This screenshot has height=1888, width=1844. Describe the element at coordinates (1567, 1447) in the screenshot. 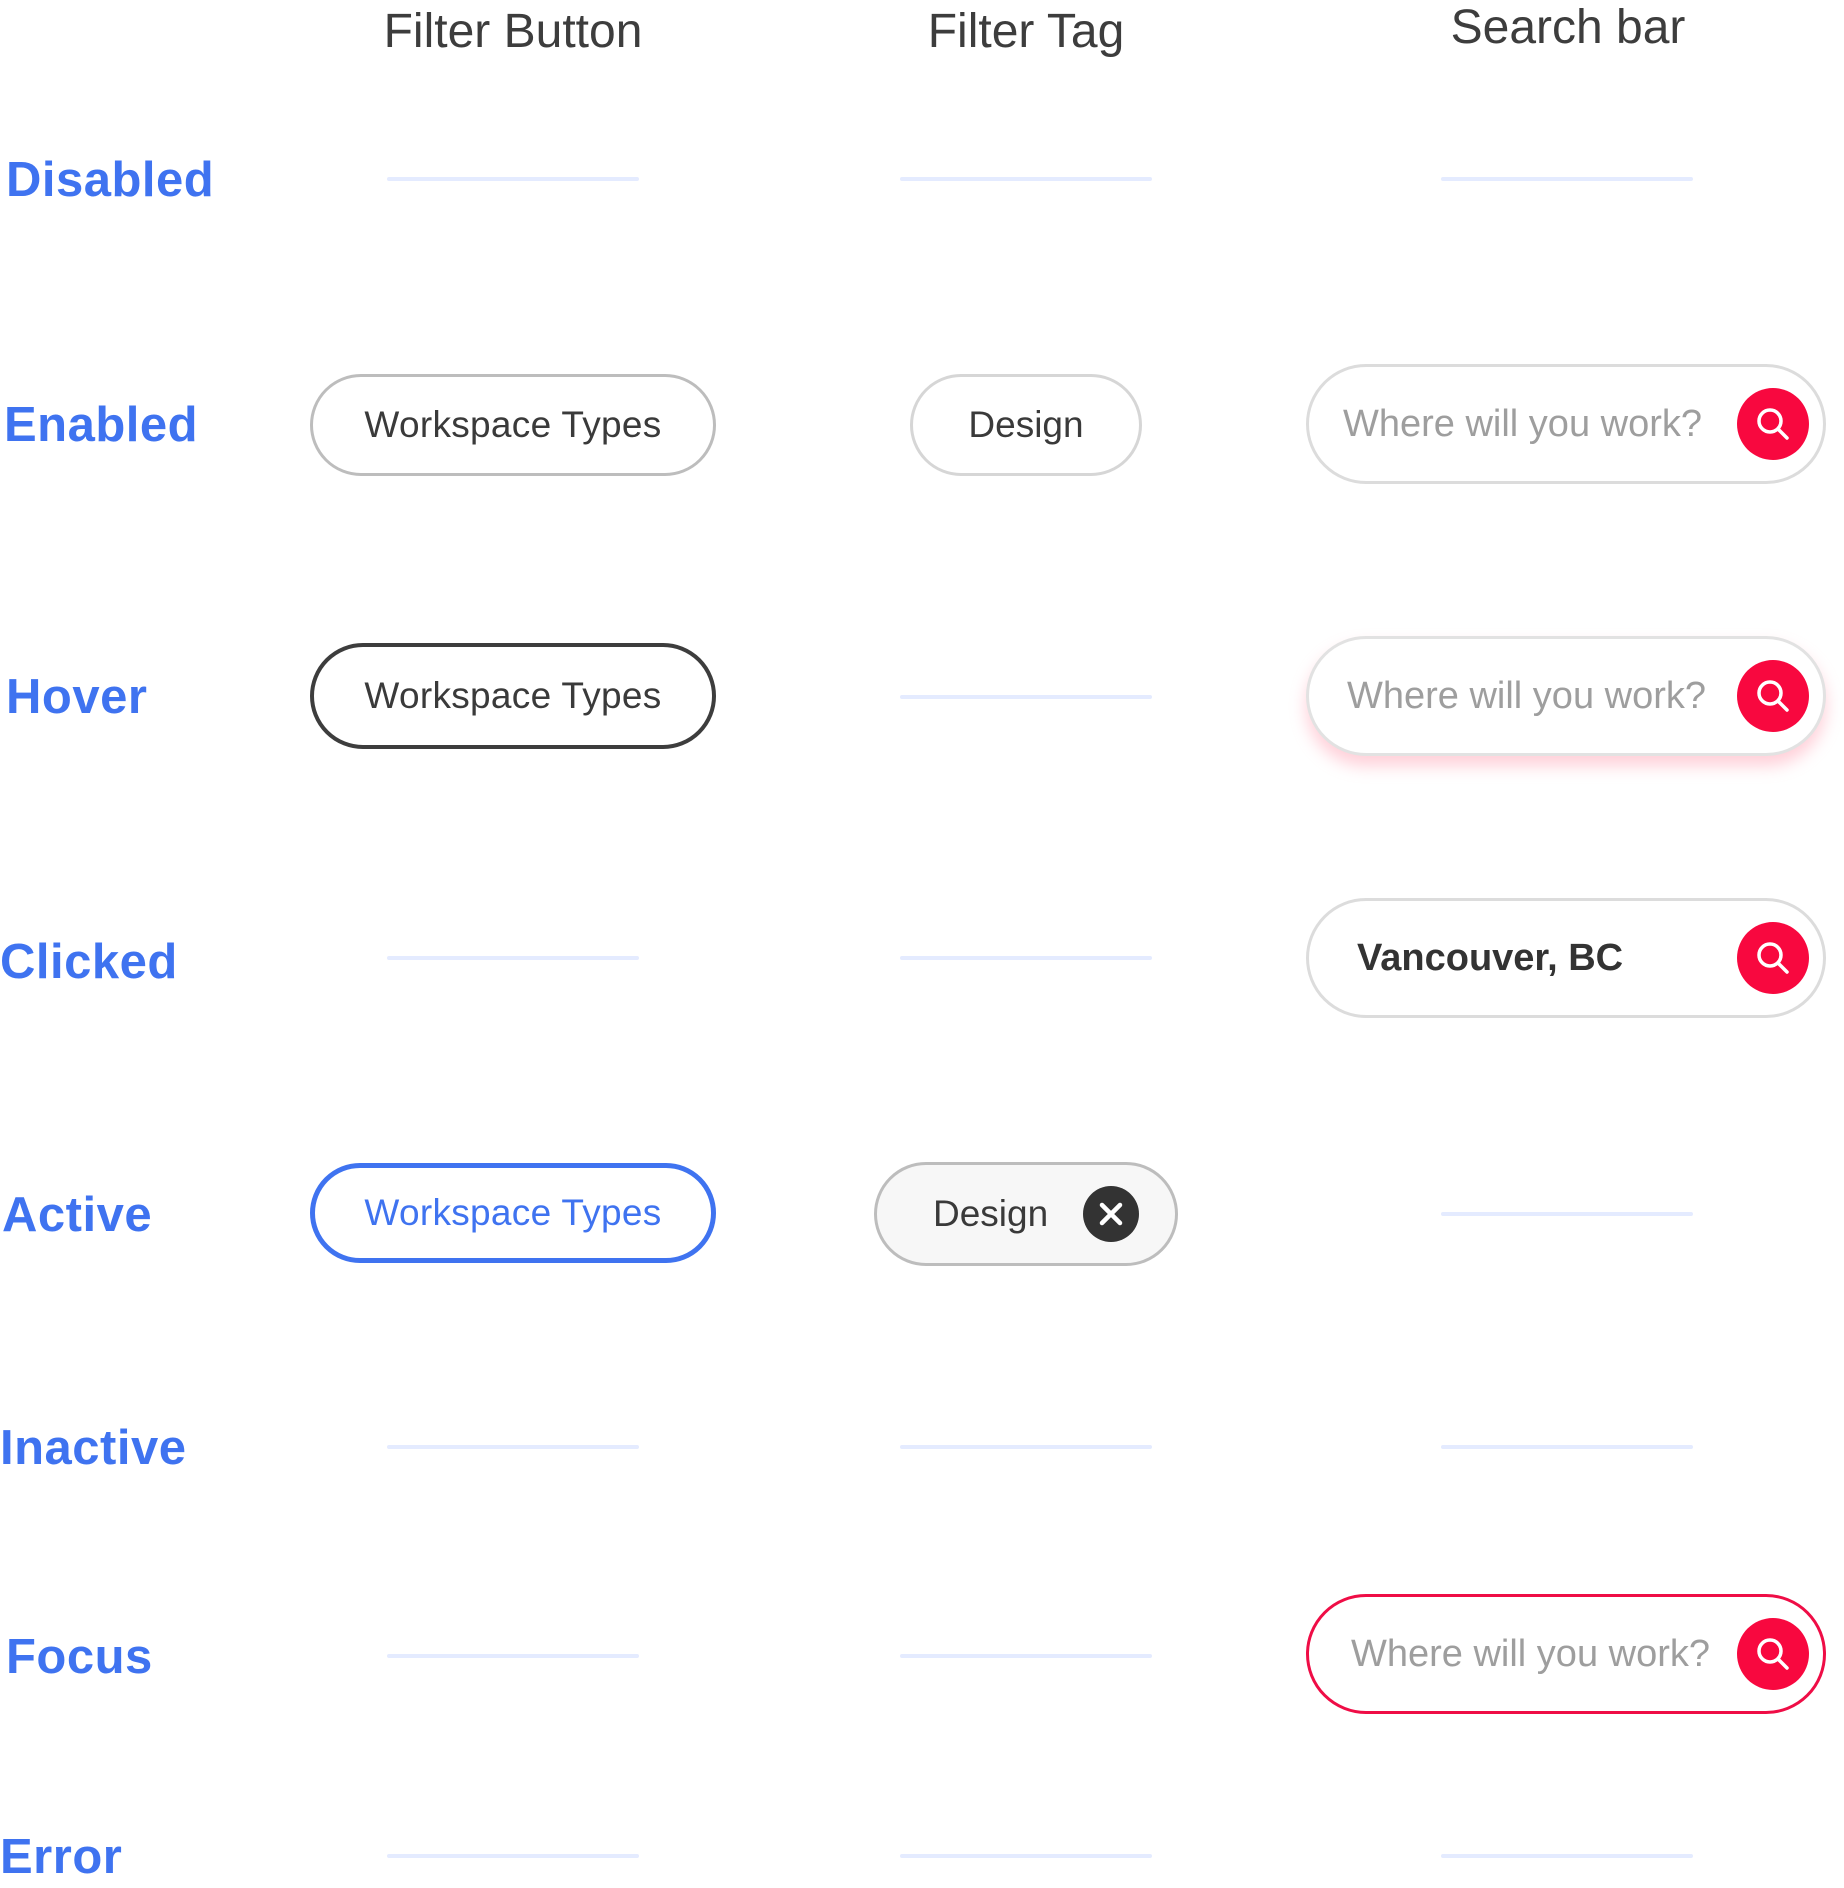

I see `empty-search-bar-inactive` at that location.